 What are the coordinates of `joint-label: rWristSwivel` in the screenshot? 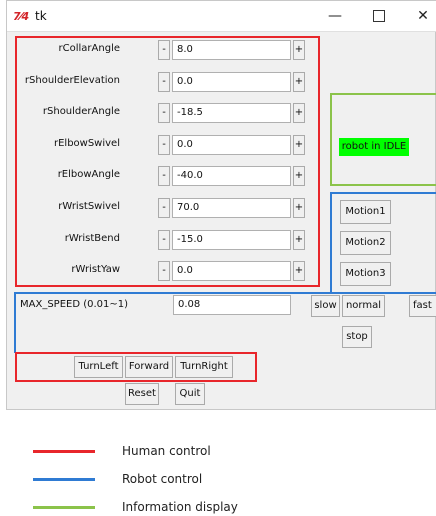 It's located at (89, 206).